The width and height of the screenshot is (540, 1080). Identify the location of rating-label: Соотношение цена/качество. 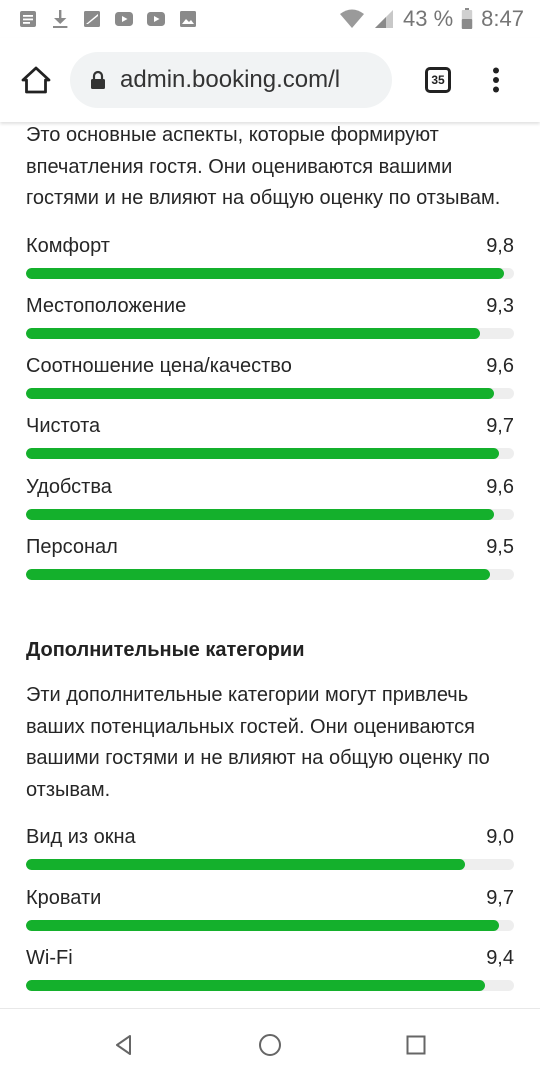
(159, 366).